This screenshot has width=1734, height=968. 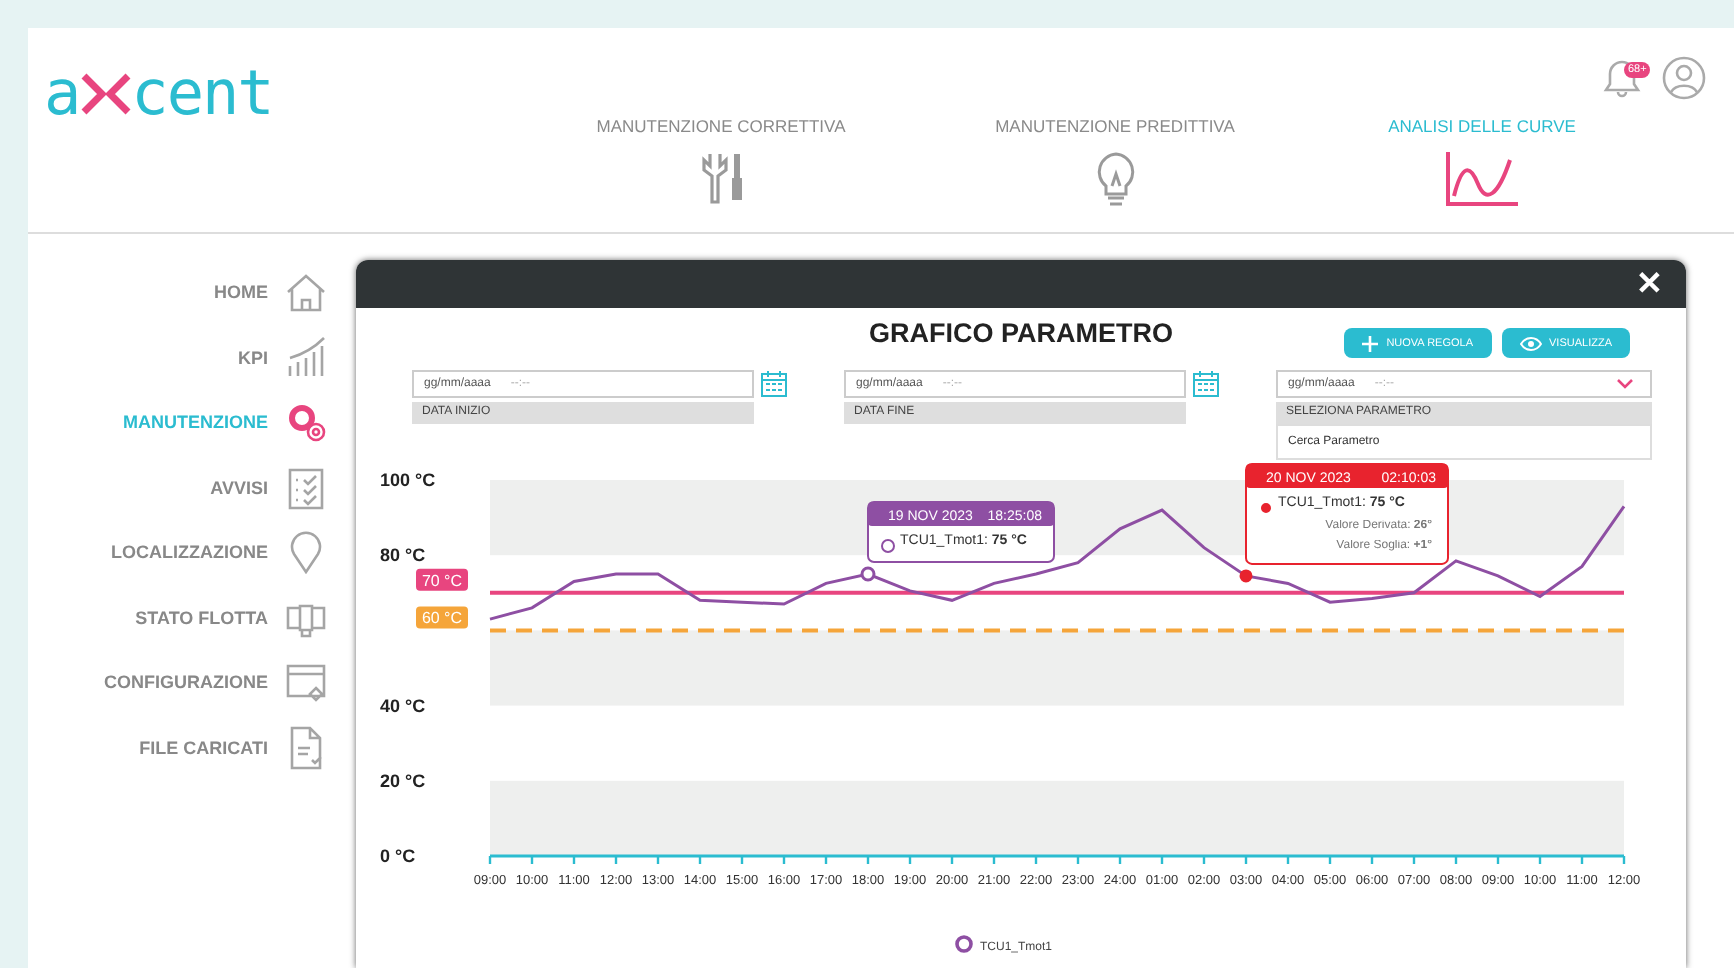 I want to click on axis-label: 20 °C, so click(x=403, y=780).